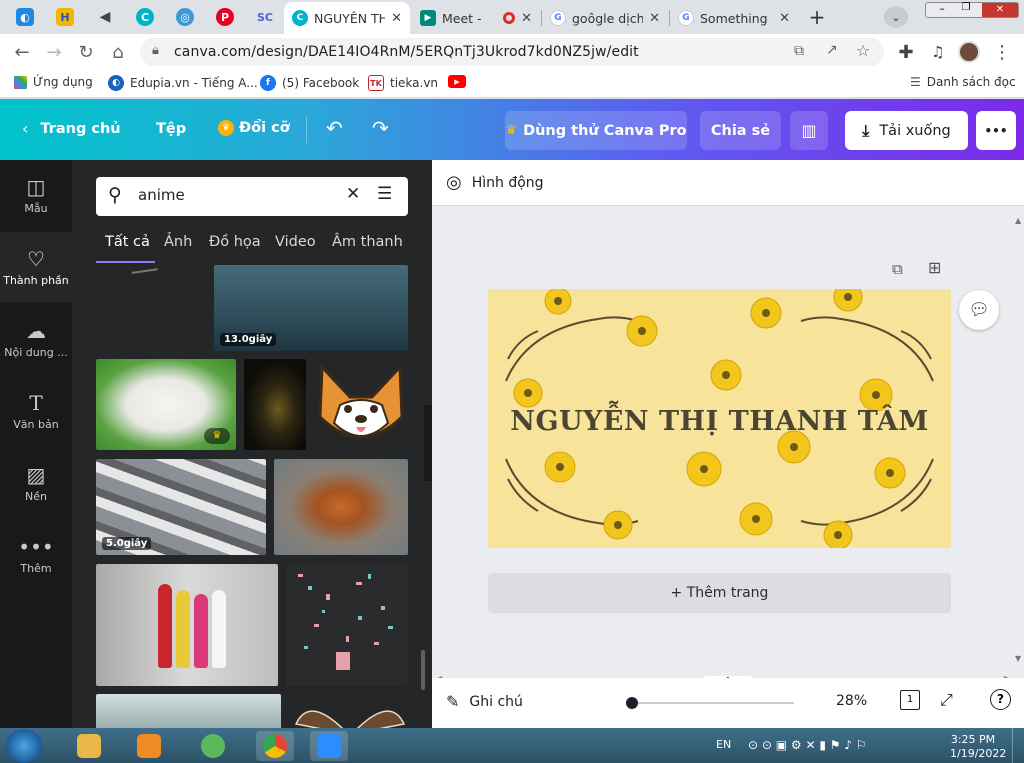  Describe the element at coordinates (896, 17) in the screenshot. I see `tab-search-icon: ⌄` at that location.